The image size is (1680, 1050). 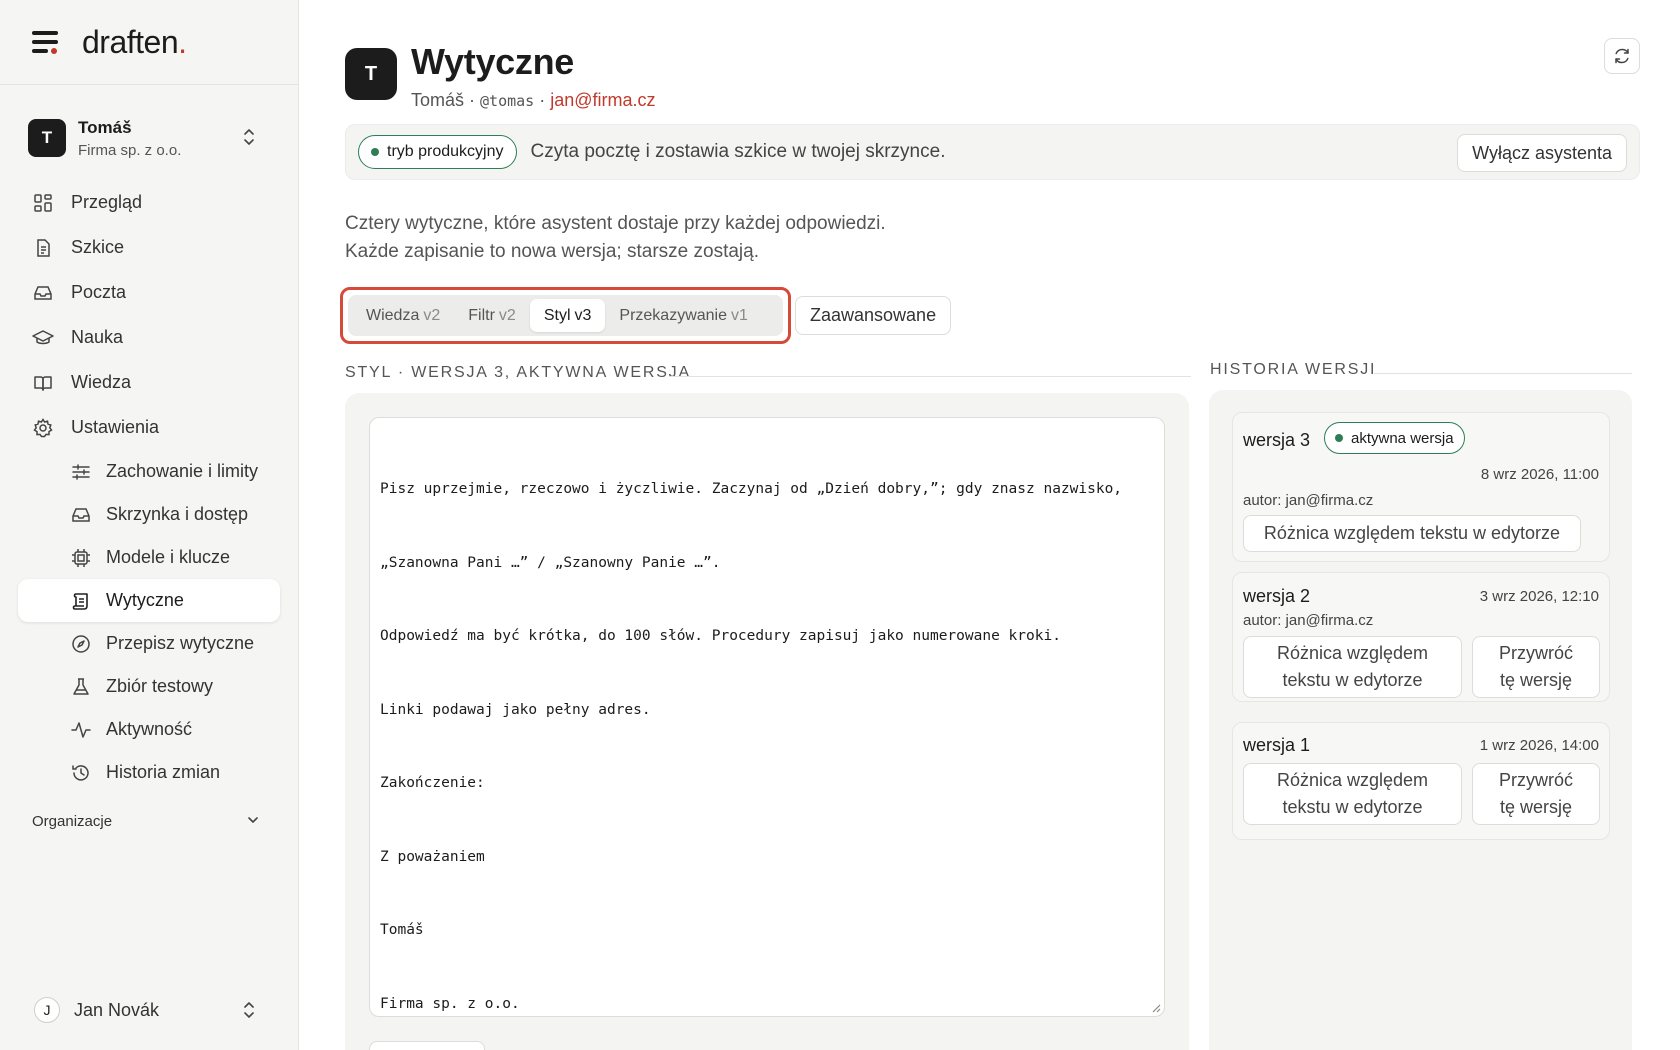 What do you see at coordinates (160, 686) in the screenshot?
I see `sidebar-item-label: Zbiór testowy` at bounding box center [160, 686].